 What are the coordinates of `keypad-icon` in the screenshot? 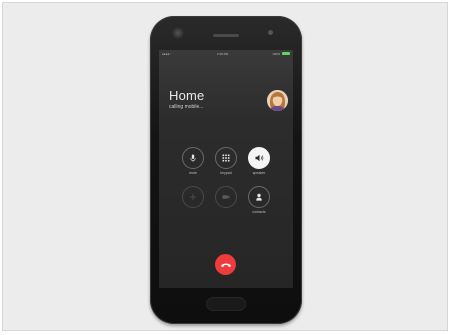 It's located at (226, 158).